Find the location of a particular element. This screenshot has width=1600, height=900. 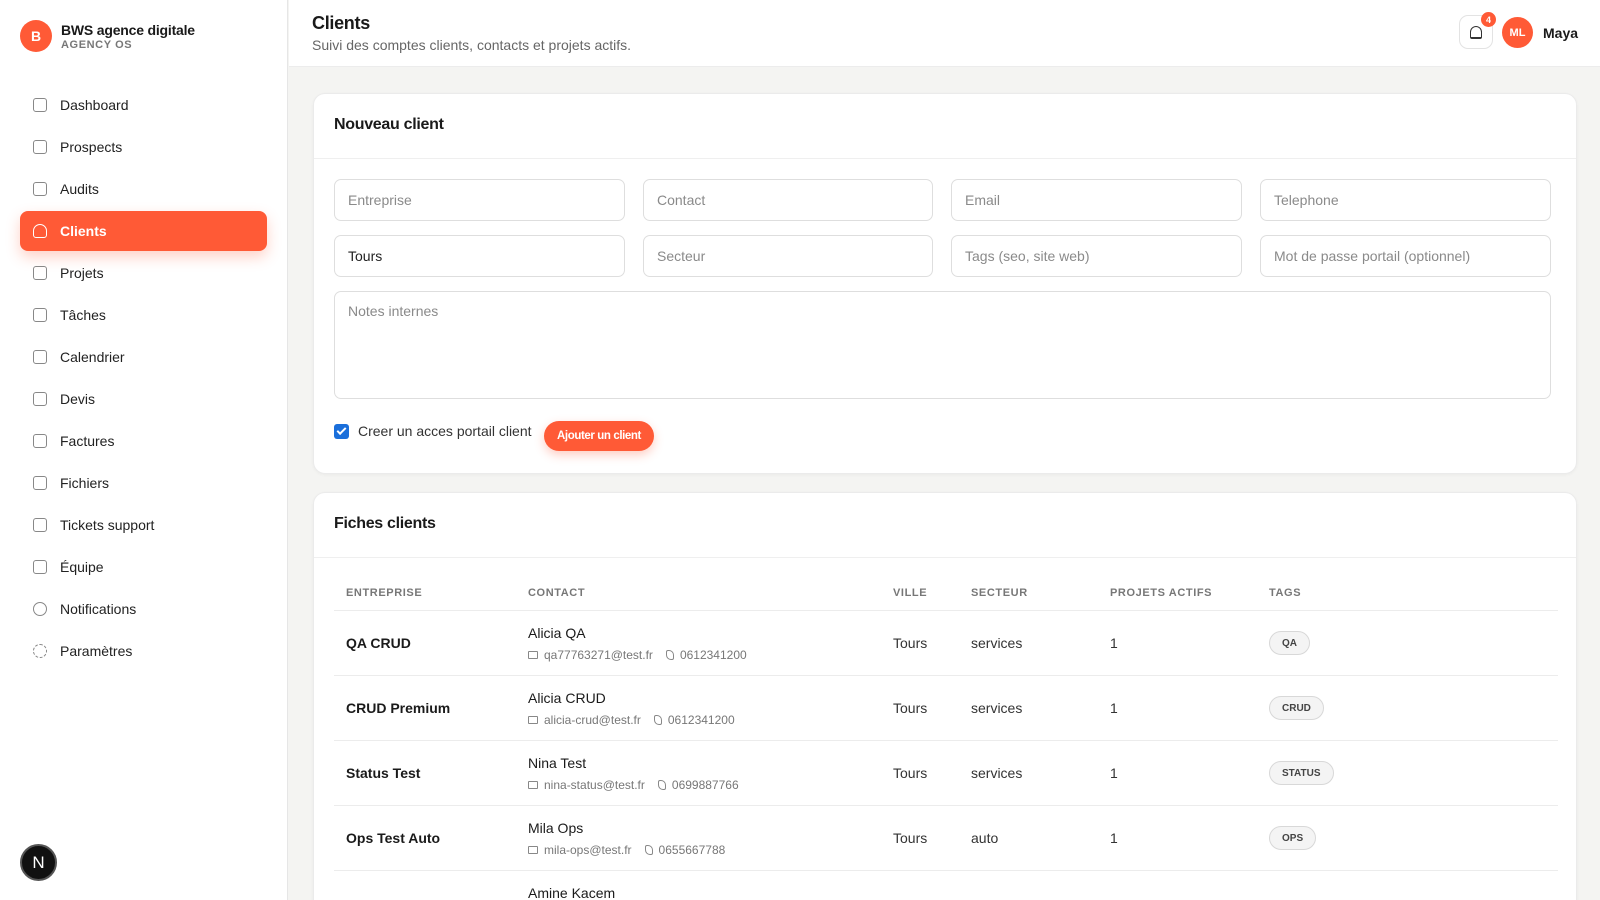

row-contact-name: Amine Kacem is located at coordinates (572, 892).